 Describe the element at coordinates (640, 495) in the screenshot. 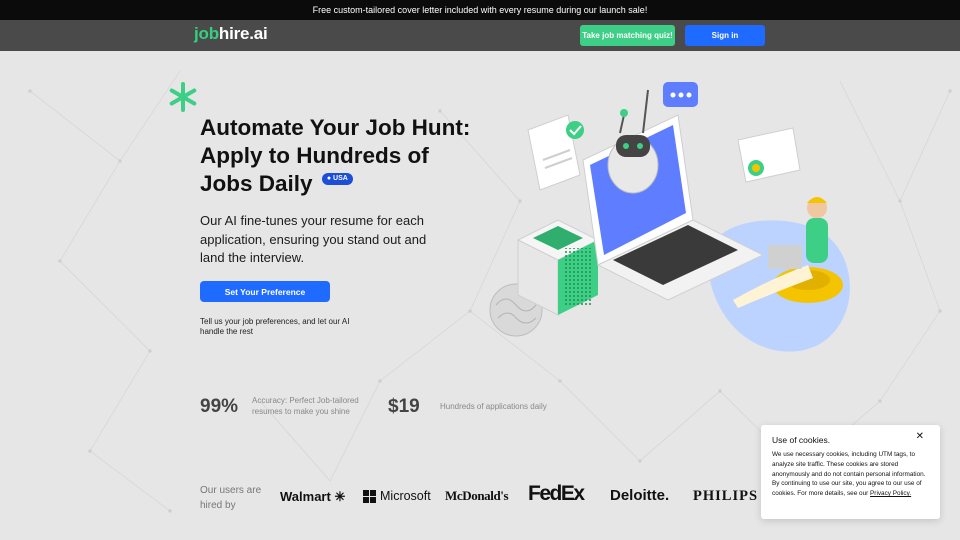

I see `deloitte-logo: Deloitte.` at that location.